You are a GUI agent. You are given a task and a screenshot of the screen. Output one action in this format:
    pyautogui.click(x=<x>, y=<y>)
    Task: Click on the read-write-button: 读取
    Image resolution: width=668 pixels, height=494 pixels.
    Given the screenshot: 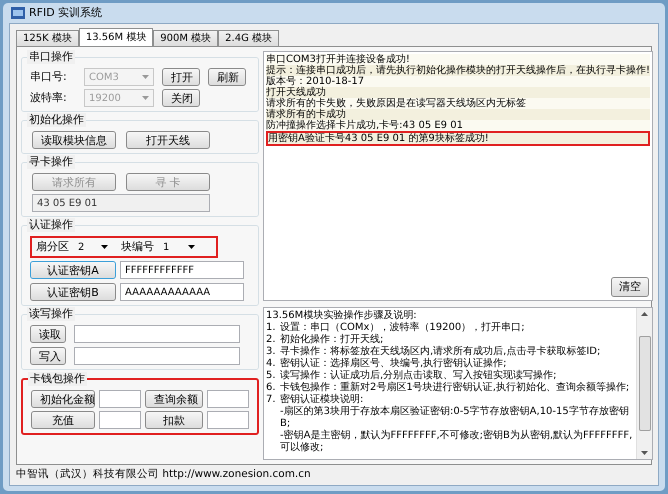 What is the action you would take?
    pyautogui.click(x=48, y=334)
    